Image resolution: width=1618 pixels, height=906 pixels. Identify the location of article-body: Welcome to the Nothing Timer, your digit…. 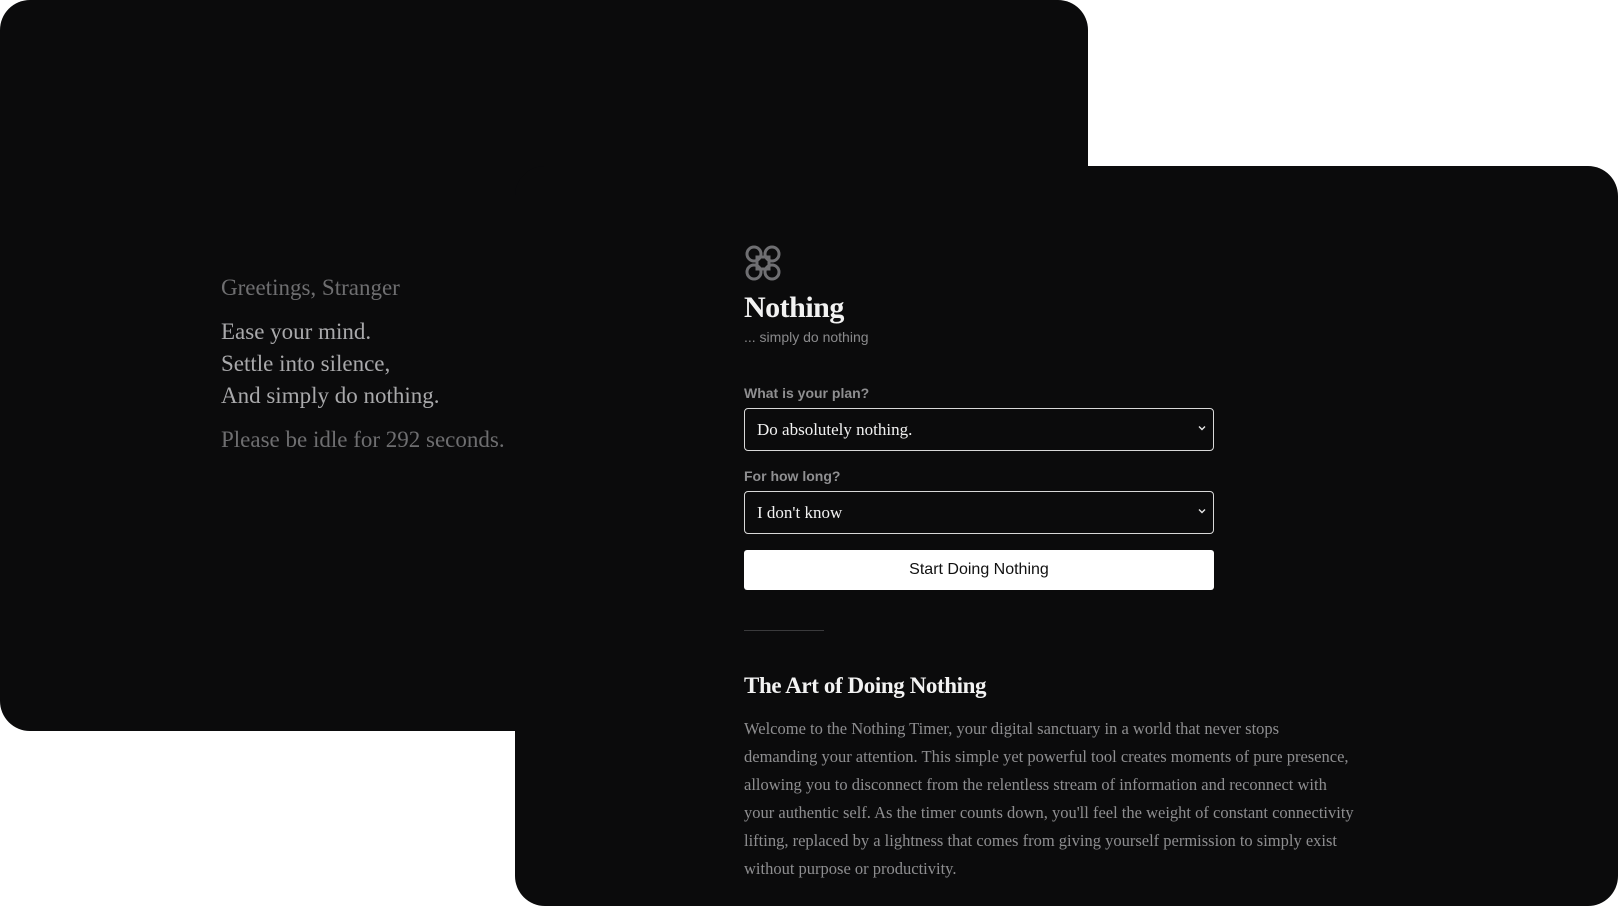
(1049, 798).